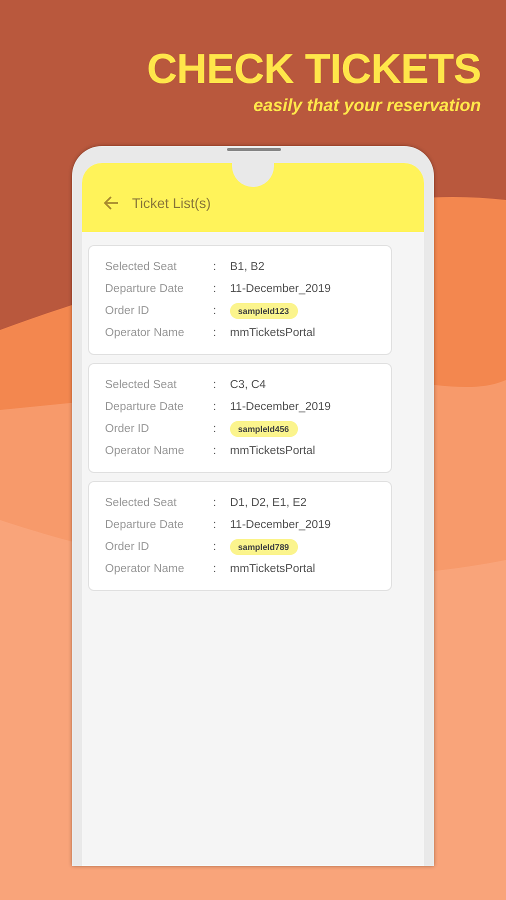  What do you see at coordinates (264, 428) in the screenshot?
I see `order-id-tag: sampleId456` at bounding box center [264, 428].